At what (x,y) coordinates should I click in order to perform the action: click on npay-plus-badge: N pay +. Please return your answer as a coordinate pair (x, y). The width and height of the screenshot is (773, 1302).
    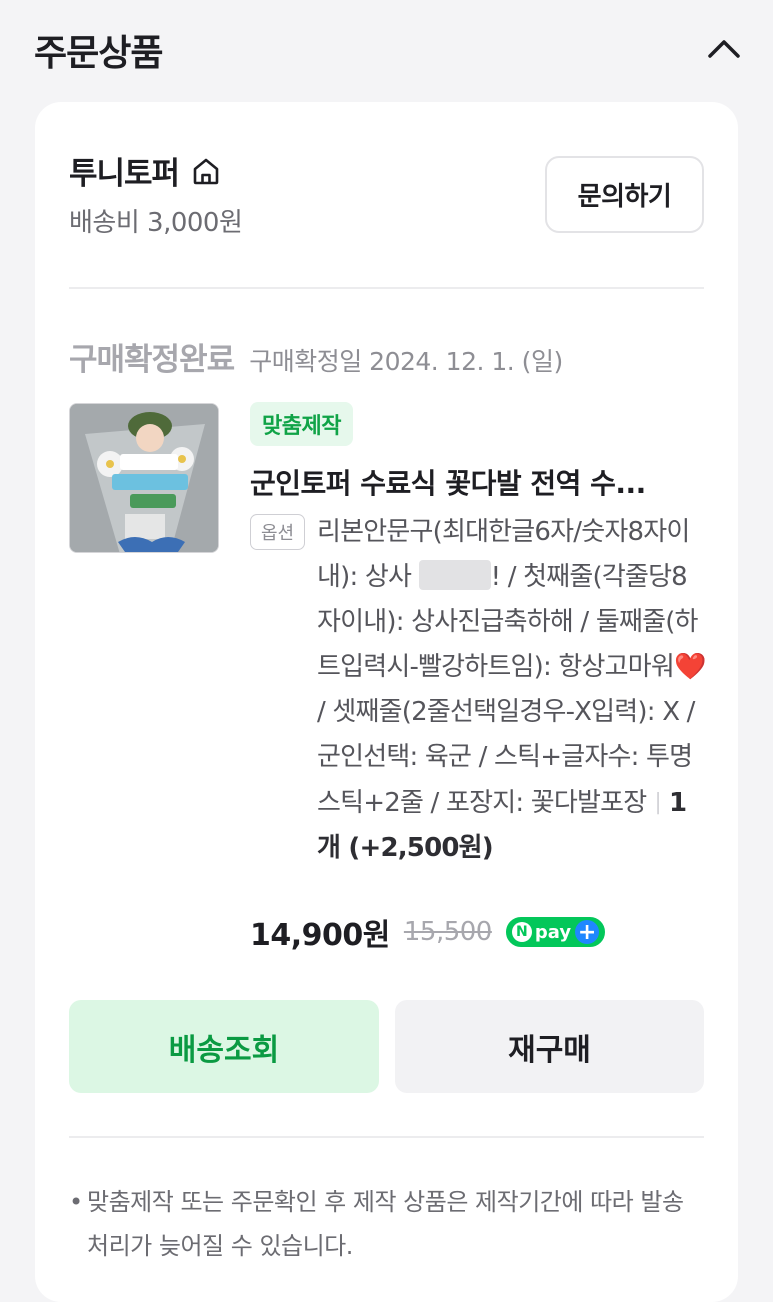
    Looking at the image, I should click on (555, 932).